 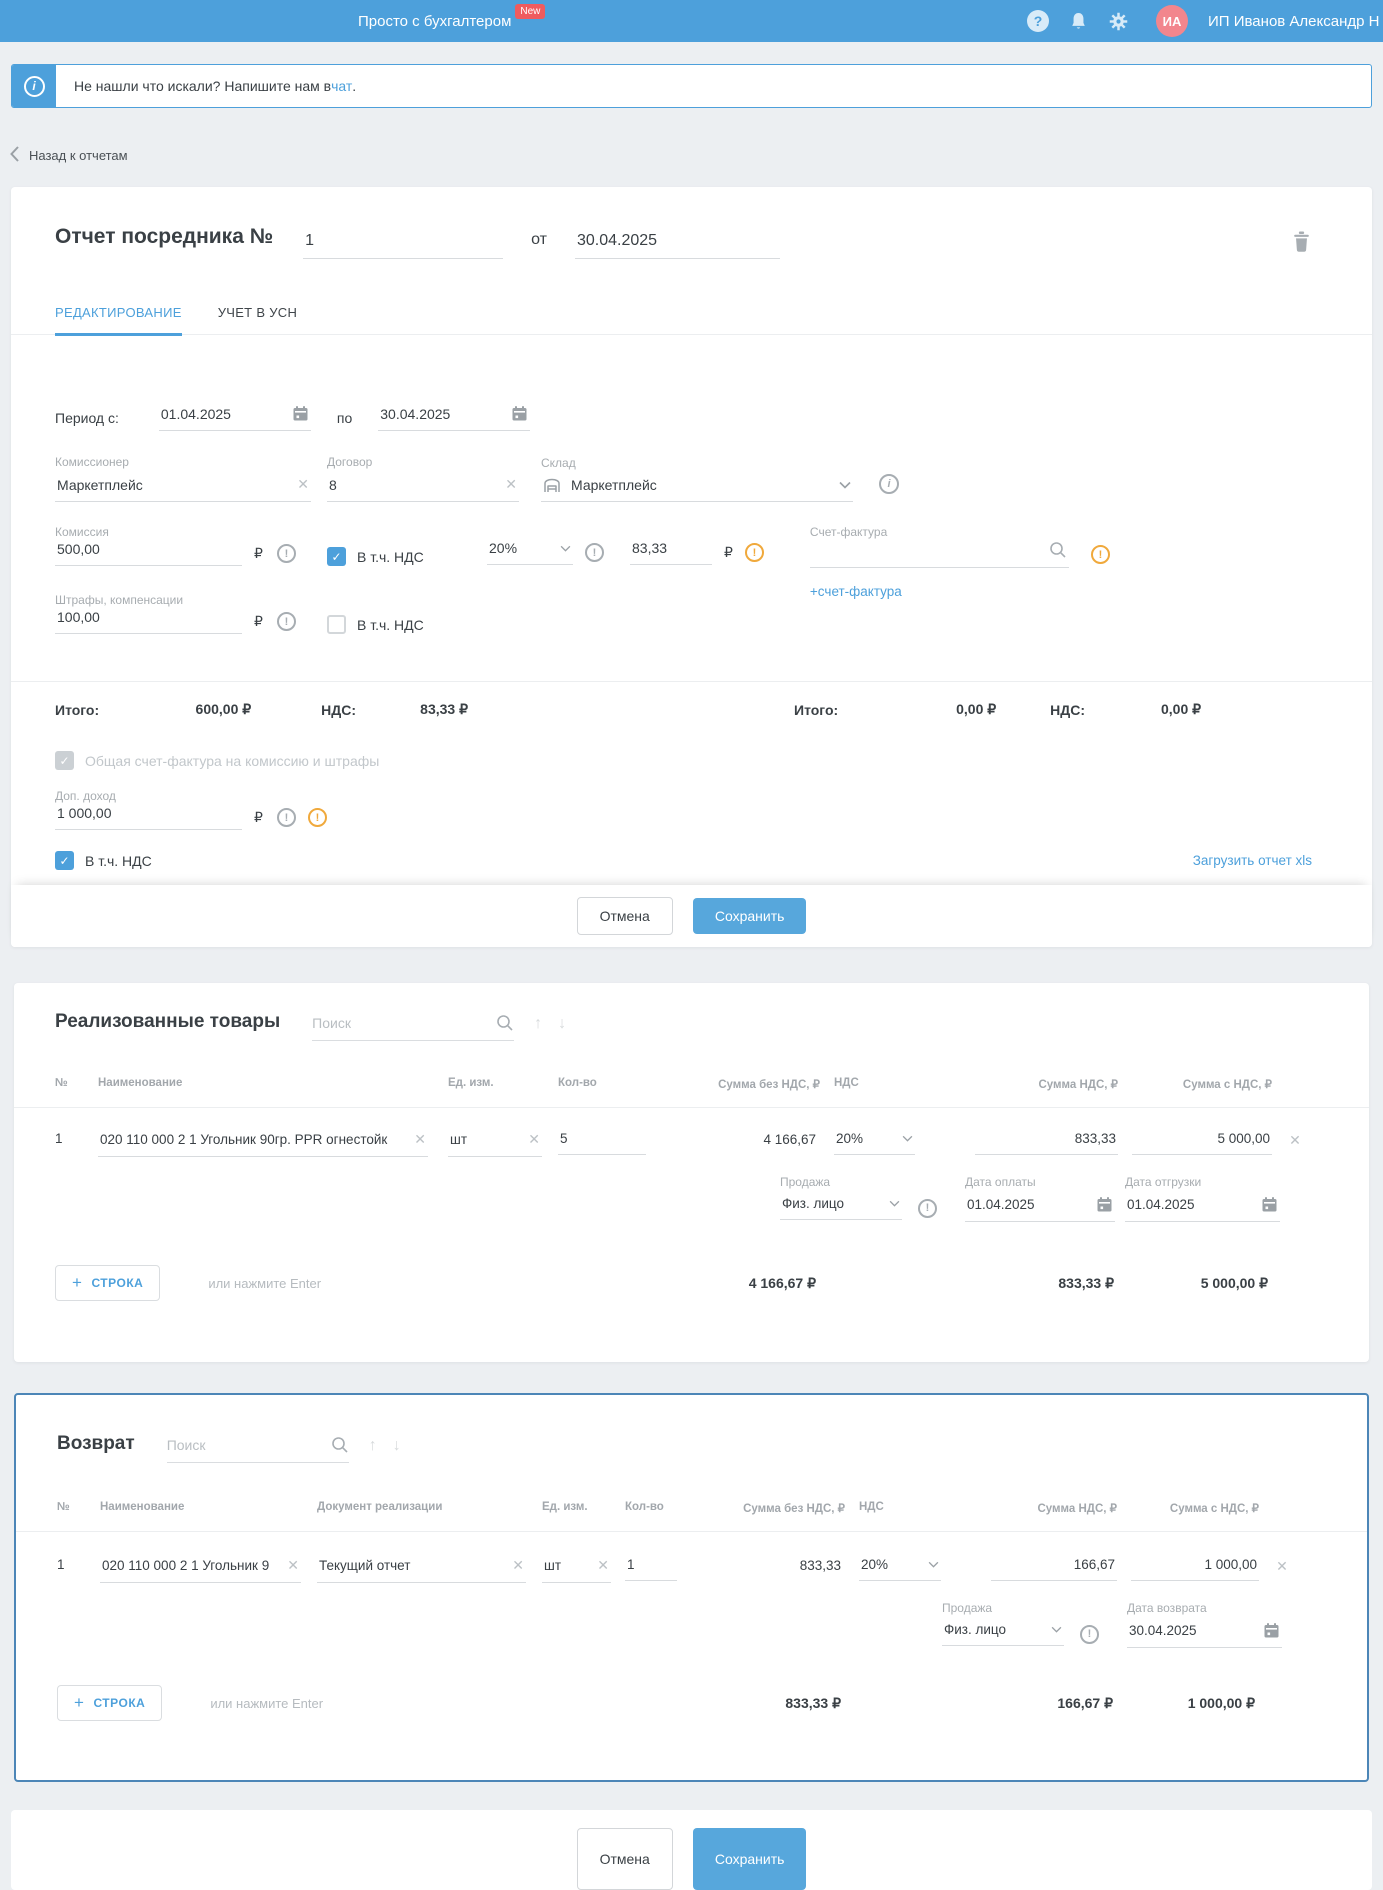 I want to click on extra-income-field, so click(x=148, y=817).